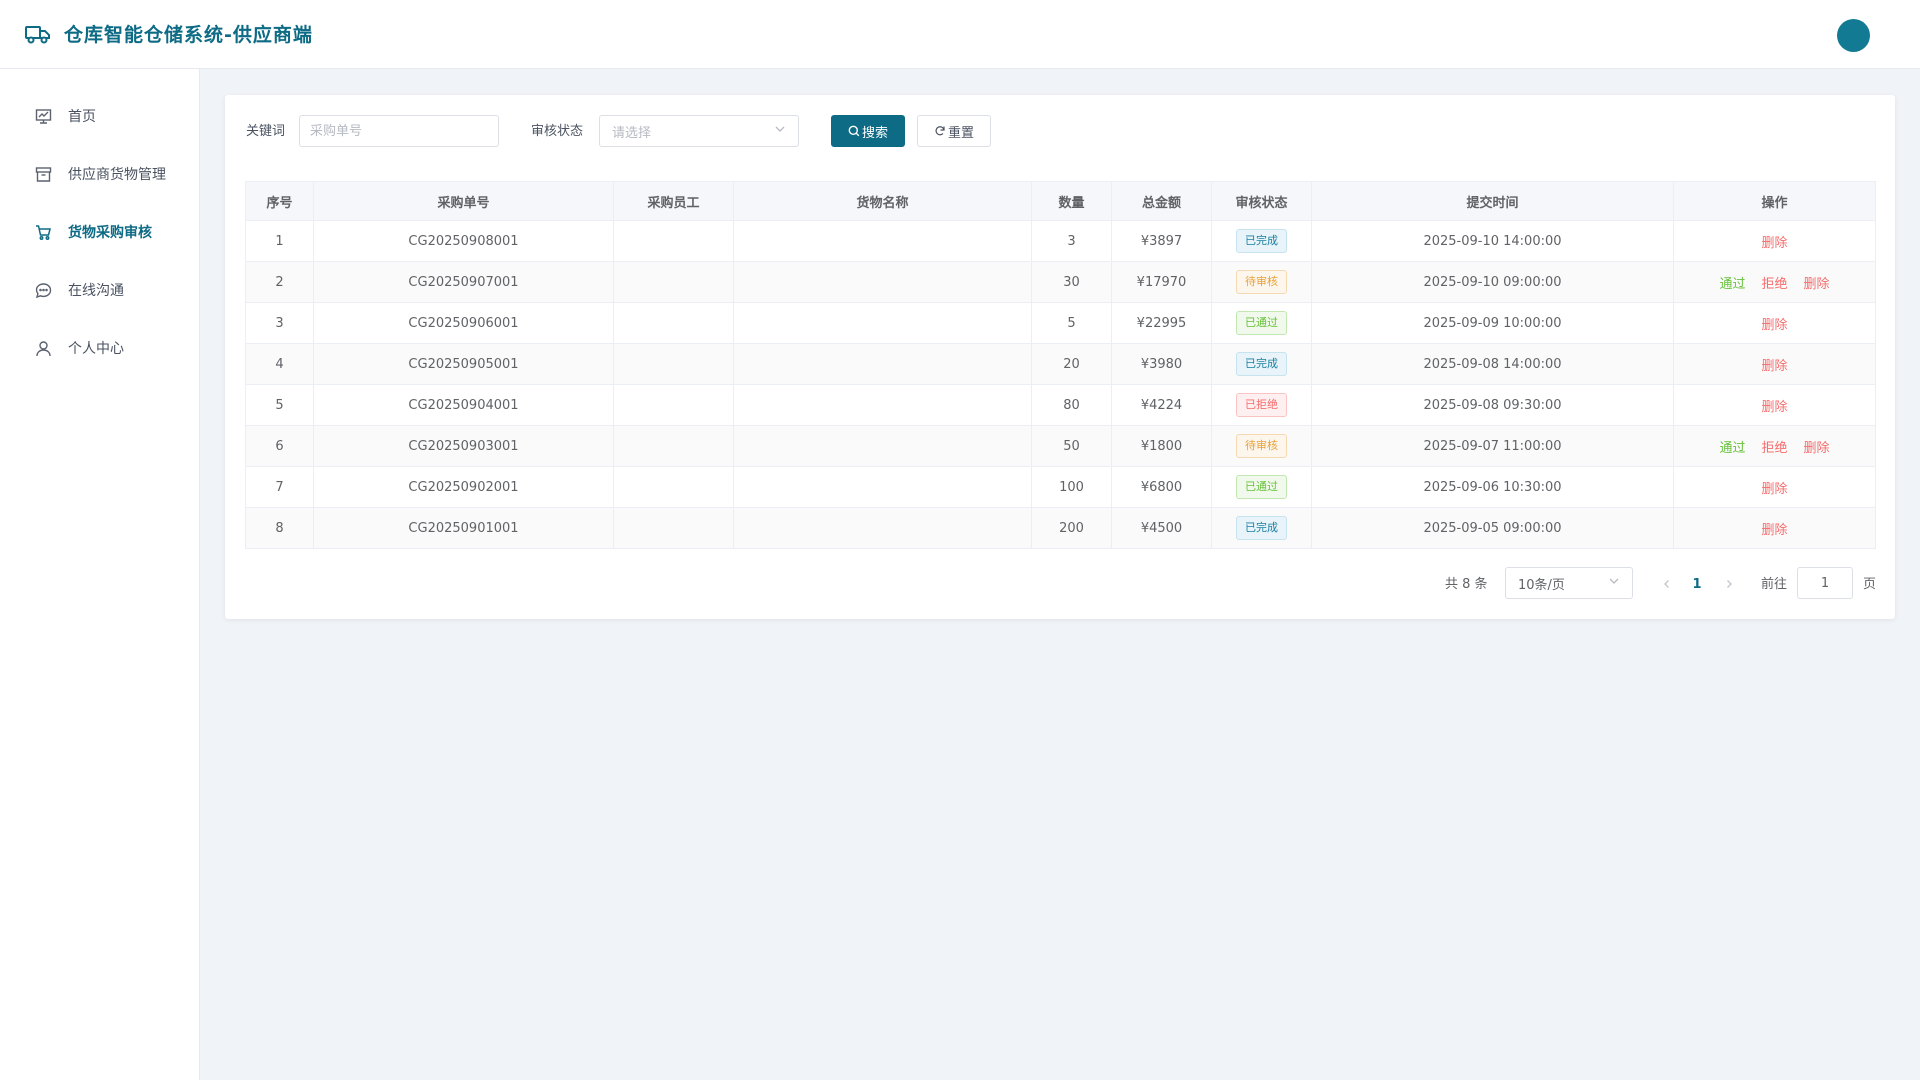 The width and height of the screenshot is (1920, 1080). What do you see at coordinates (99, 174) in the screenshot?
I see `sidebar-item-supplier-goods: 供应商货物管理` at bounding box center [99, 174].